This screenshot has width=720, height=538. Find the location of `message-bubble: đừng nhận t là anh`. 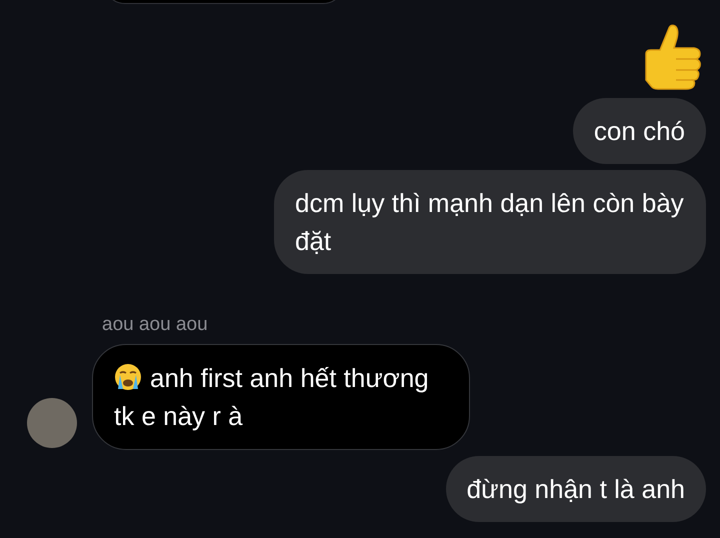

message-bubble: đừng nhận t là anh is located at coordinates (576, 489).